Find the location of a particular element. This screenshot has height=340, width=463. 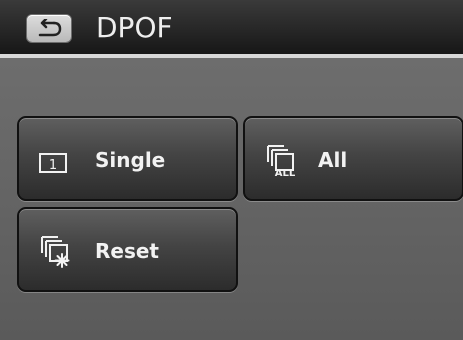

reset-button: Reset is located at coordinates (127, 249).